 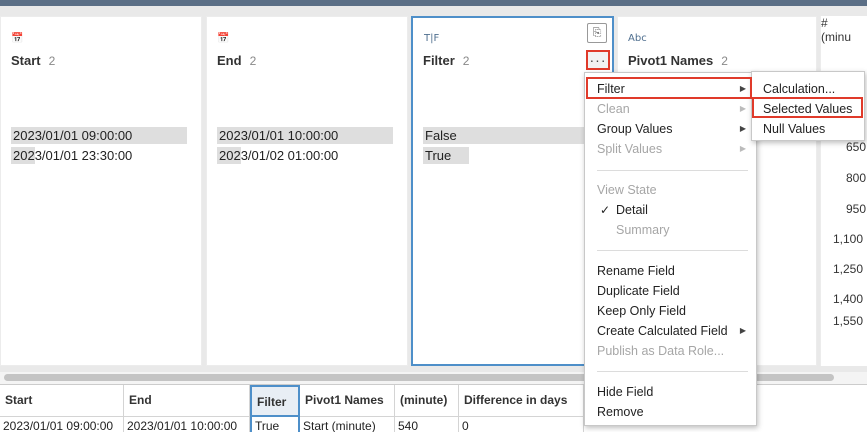 I want to click on field-name: End 2, so click(x=237, y=60).